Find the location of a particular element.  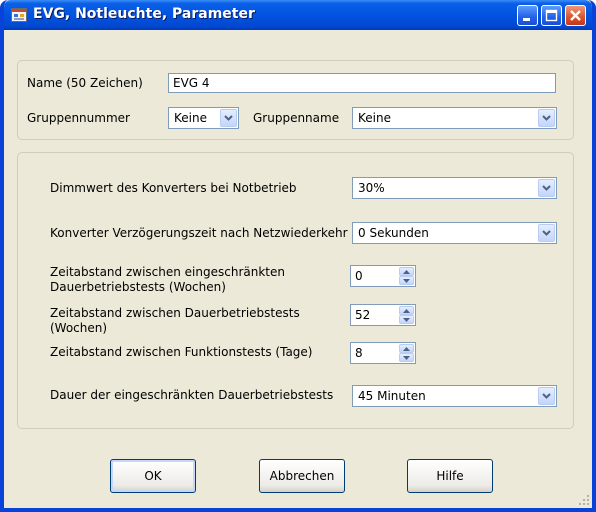

dimming-label: Dimmwert des Konverters bei Notbetrieb is located at coordinates (173, 188).